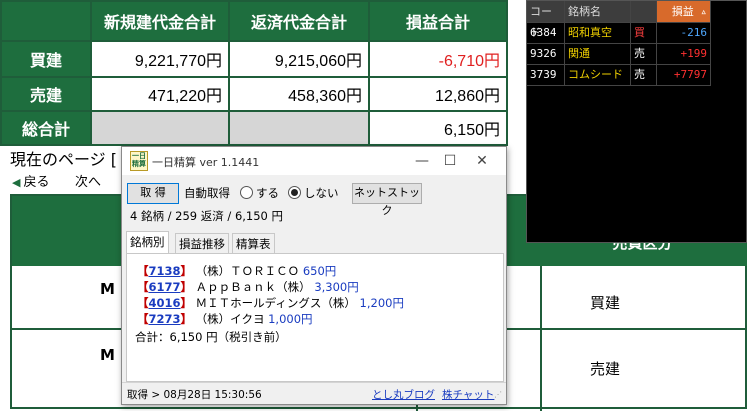 The height and width of the screenshot is (411, 747). Describe the element at coordinates (541, 338) in the screenshot. I see `col-divider` at that location.